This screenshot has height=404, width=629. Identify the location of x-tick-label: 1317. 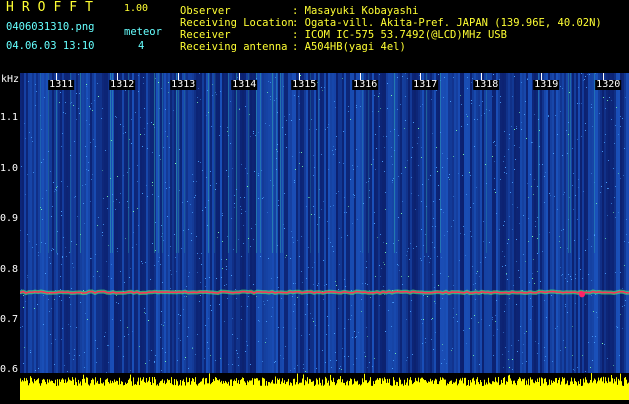
(425, 84).